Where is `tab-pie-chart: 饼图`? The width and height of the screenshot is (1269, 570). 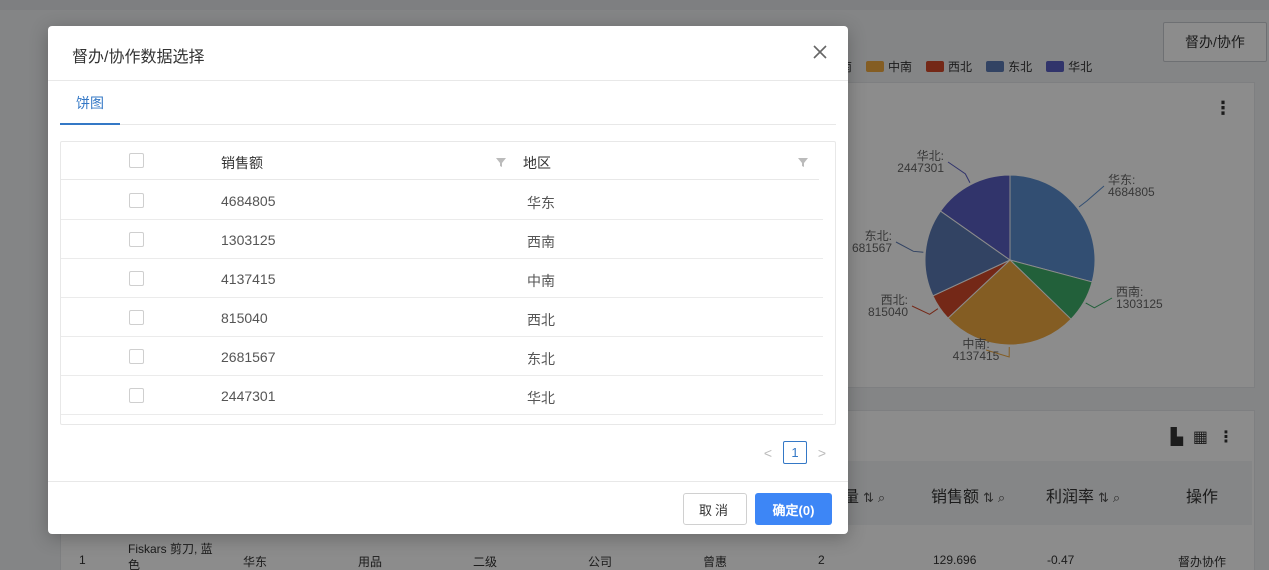 tab-pie-chart: 饼图 is located at coordinates (90, 103).